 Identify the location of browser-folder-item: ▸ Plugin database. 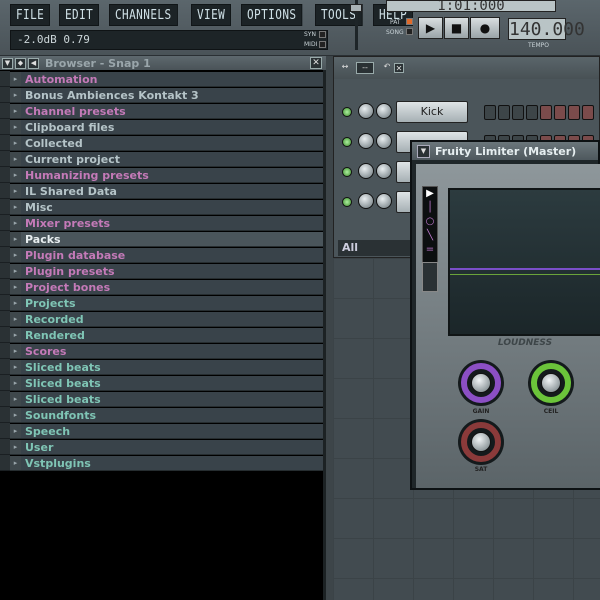
(163, 255).